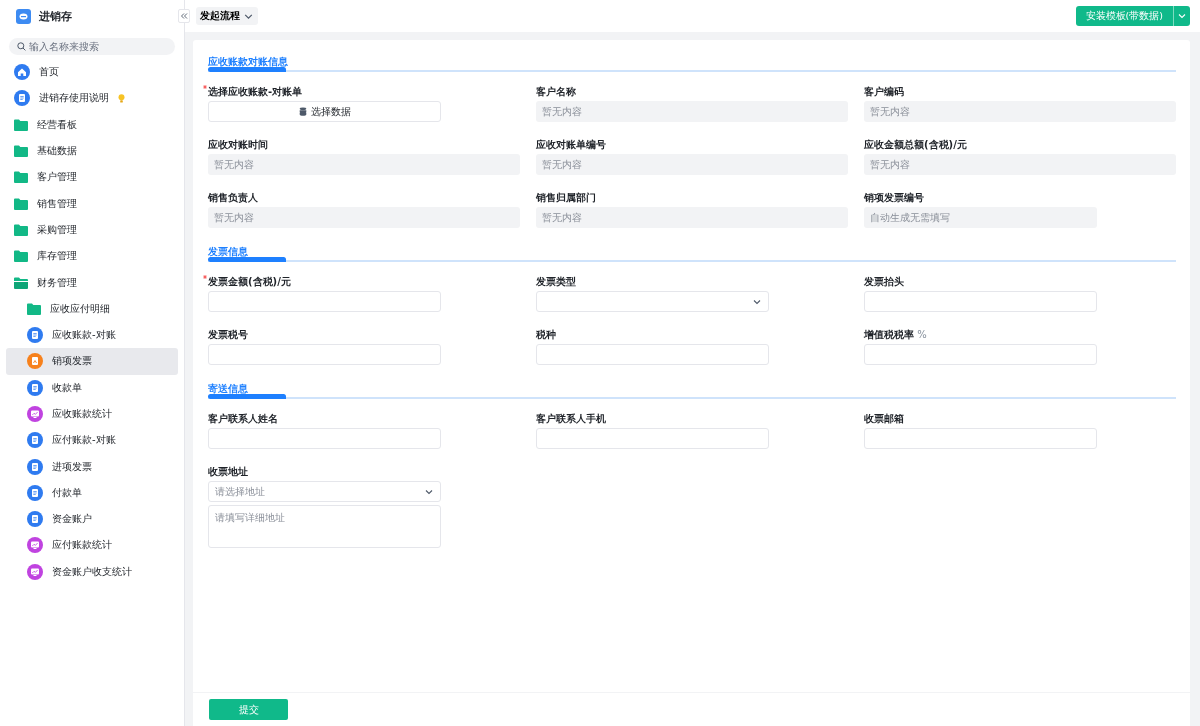 The width and height of the screenshot is (1200, 726). What do you see at coordinates (243, 418) in the screenshot?
I see `field-label: 客户联系人姓名` at bounding box center [243, 418].